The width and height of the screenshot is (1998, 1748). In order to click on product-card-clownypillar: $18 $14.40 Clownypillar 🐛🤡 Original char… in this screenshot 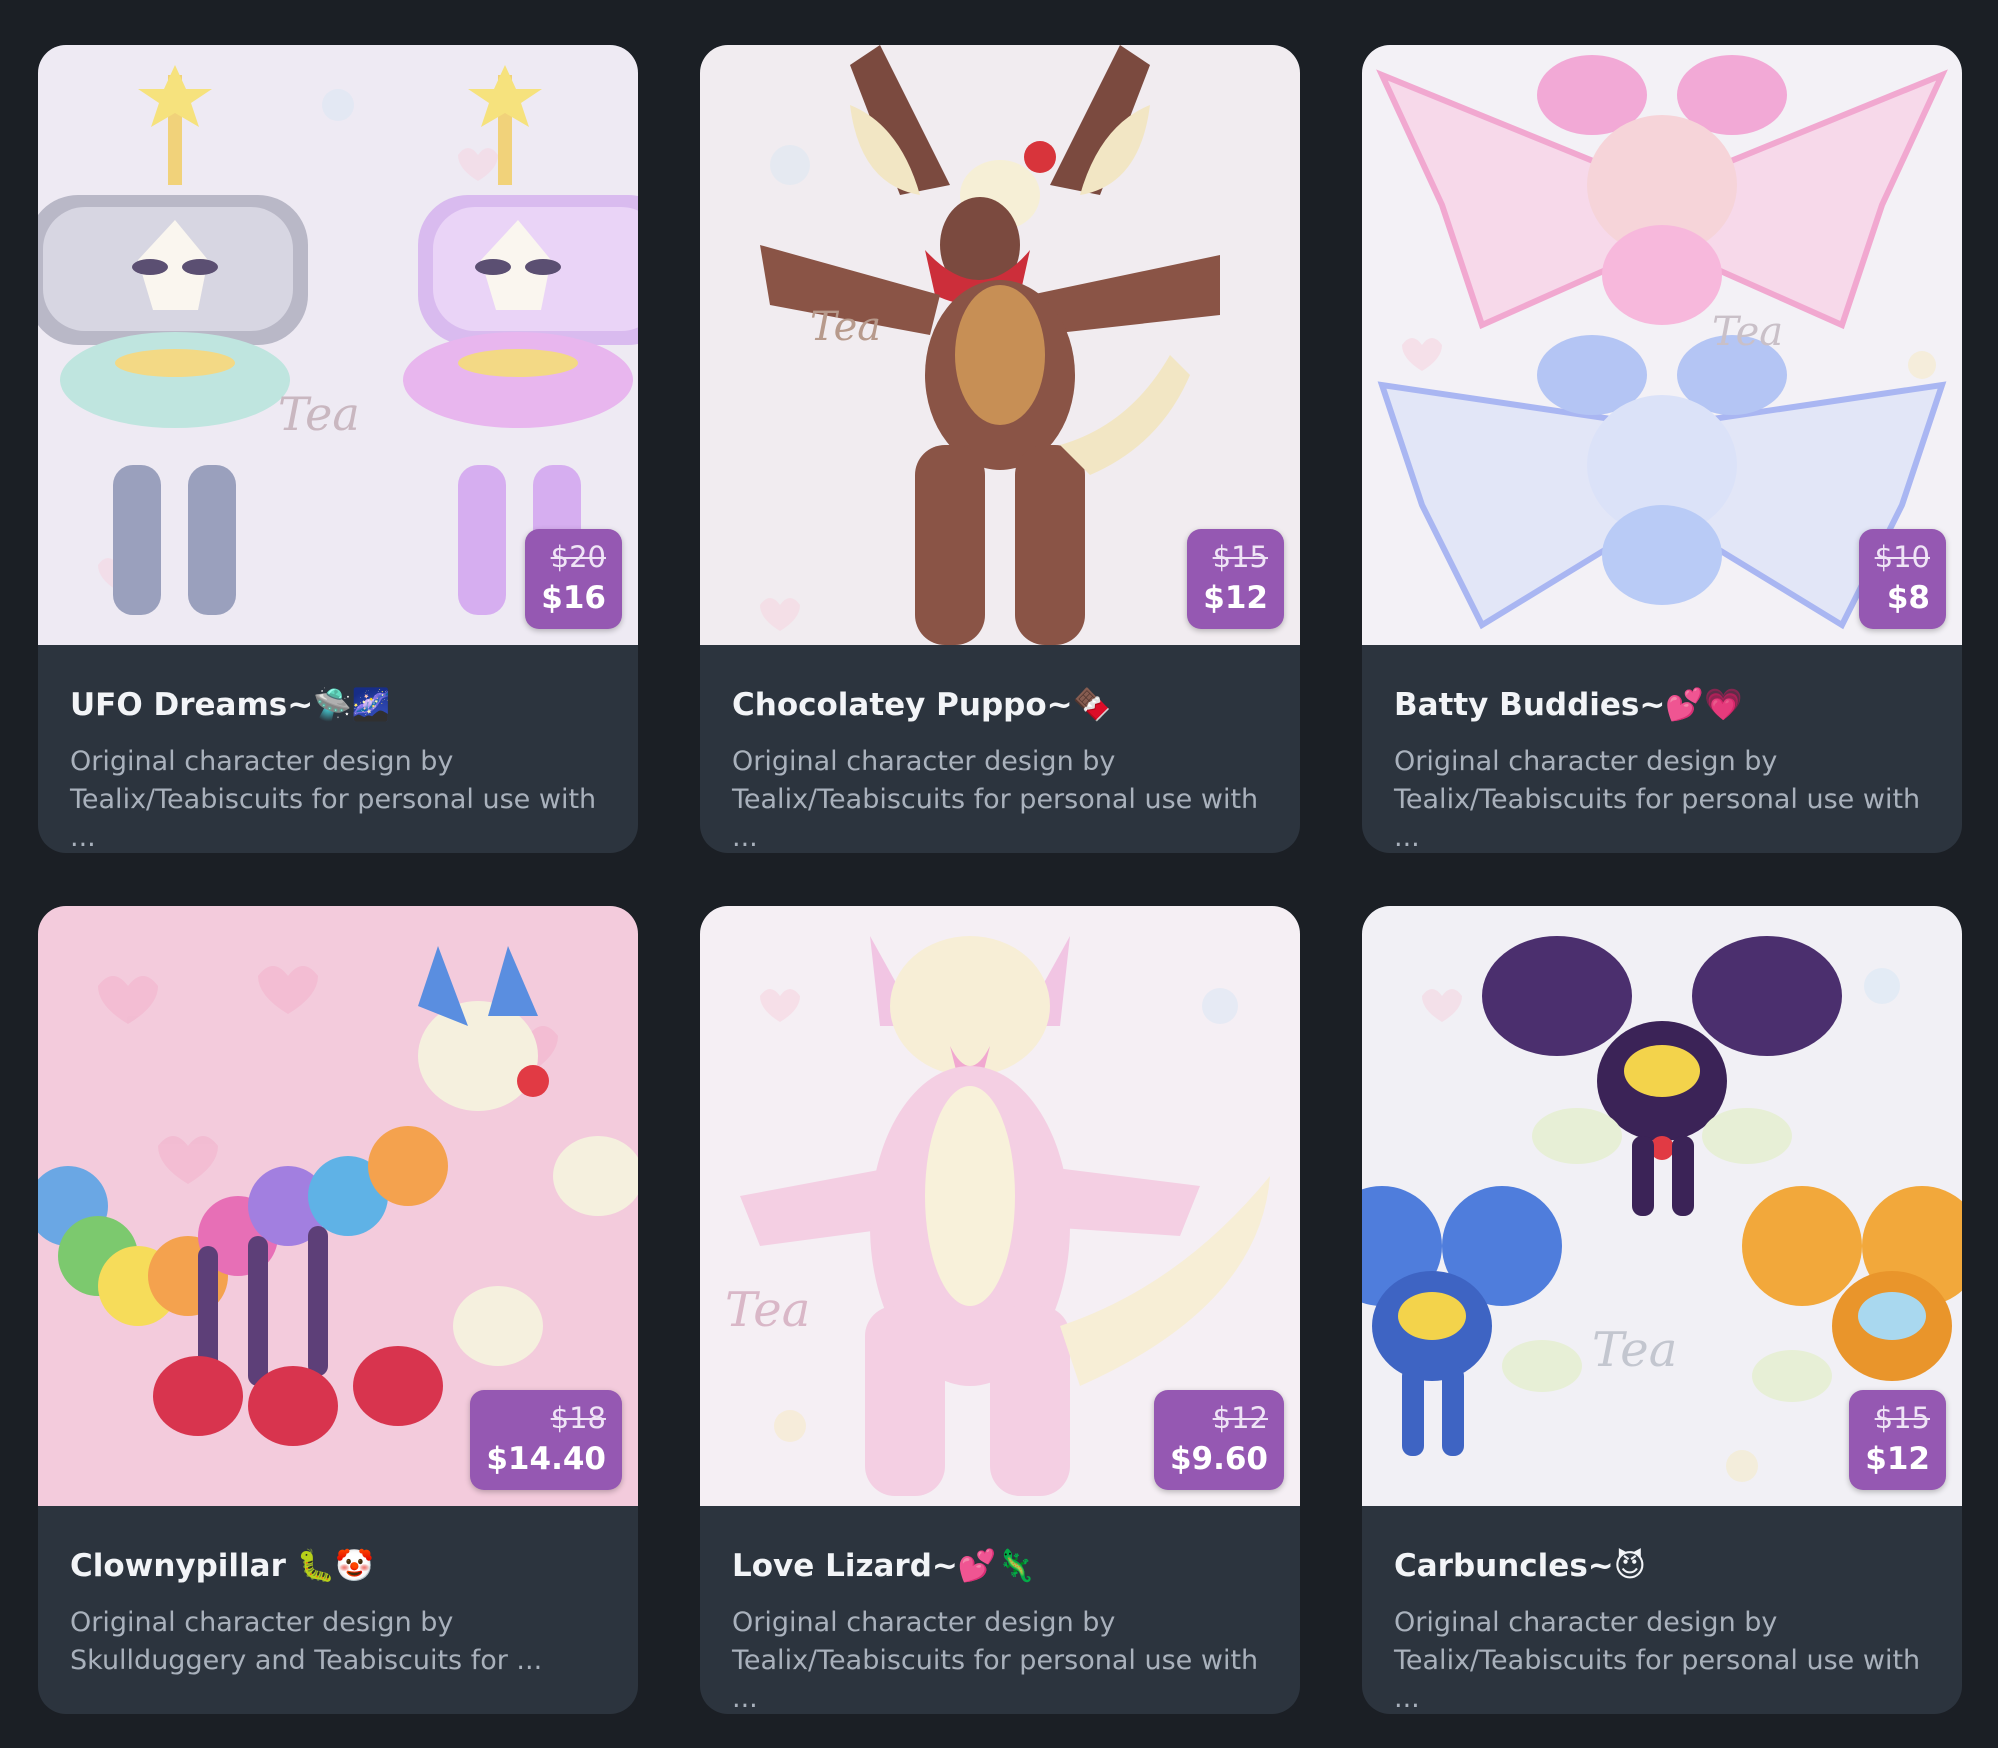, I will do `click(338, 1310)`.